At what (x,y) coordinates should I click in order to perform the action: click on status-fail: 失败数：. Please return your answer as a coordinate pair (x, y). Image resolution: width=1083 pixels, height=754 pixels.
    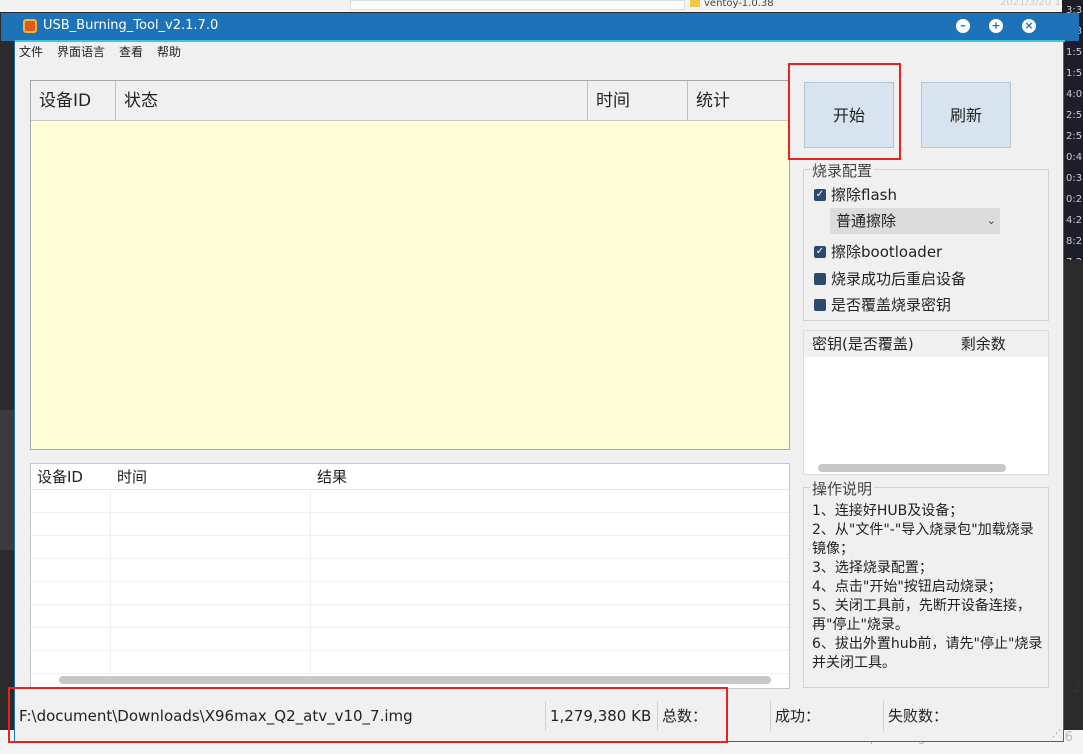
    Looking at the image, I should click on (918, 716).